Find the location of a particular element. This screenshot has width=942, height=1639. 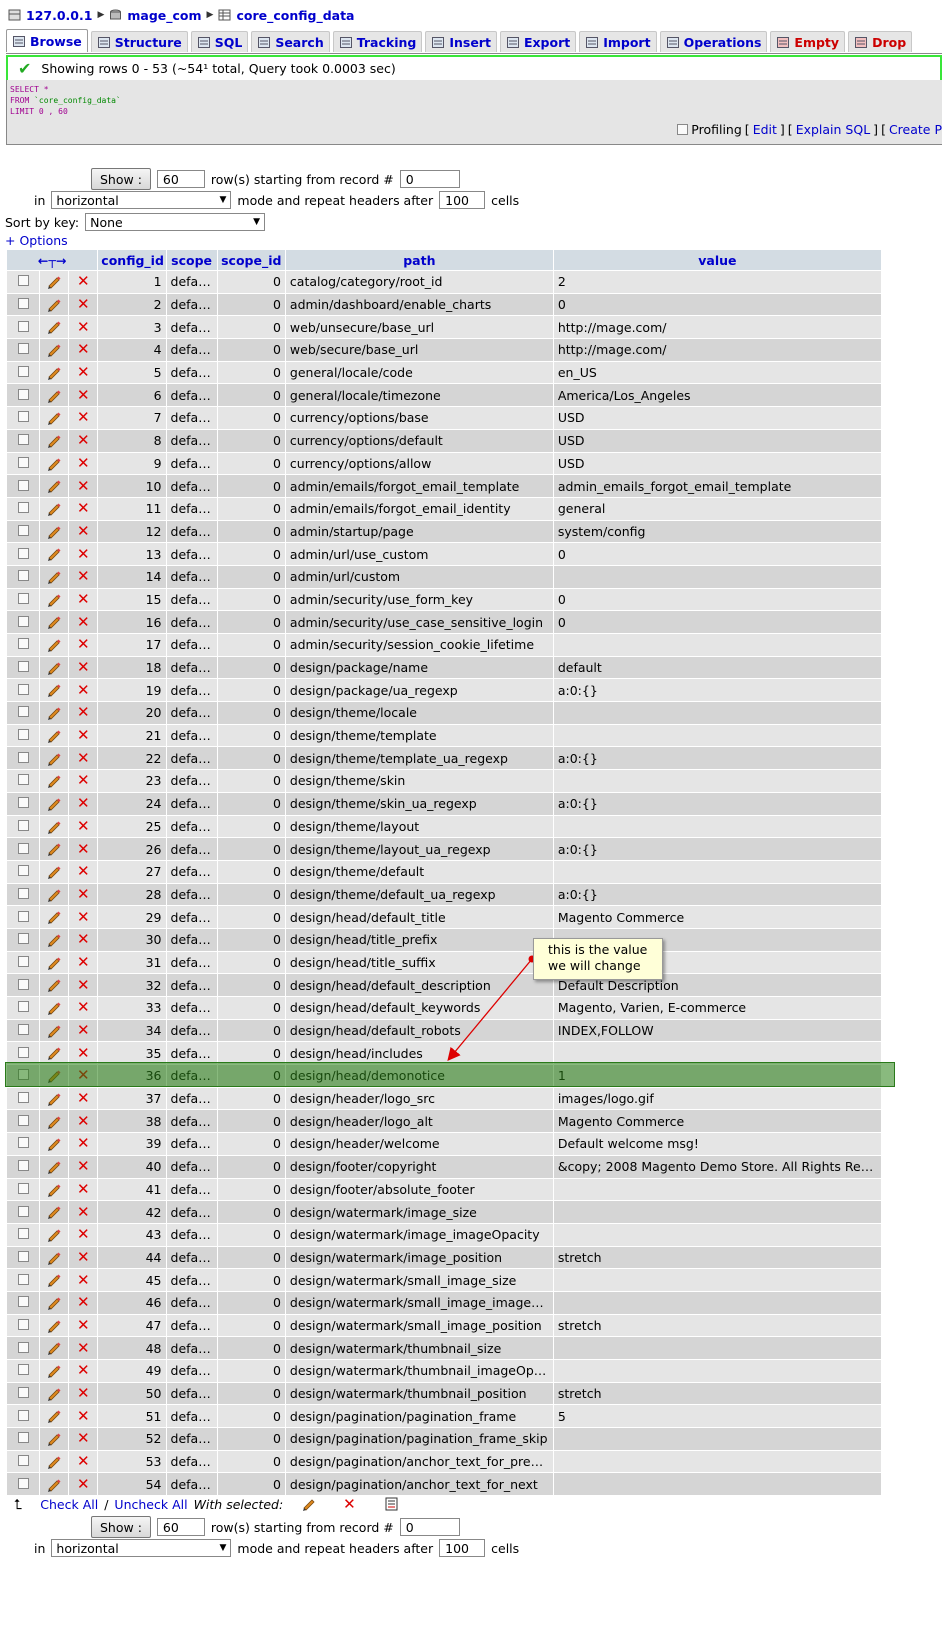

tab-insert: Insert is located at coordinates (461, 41).